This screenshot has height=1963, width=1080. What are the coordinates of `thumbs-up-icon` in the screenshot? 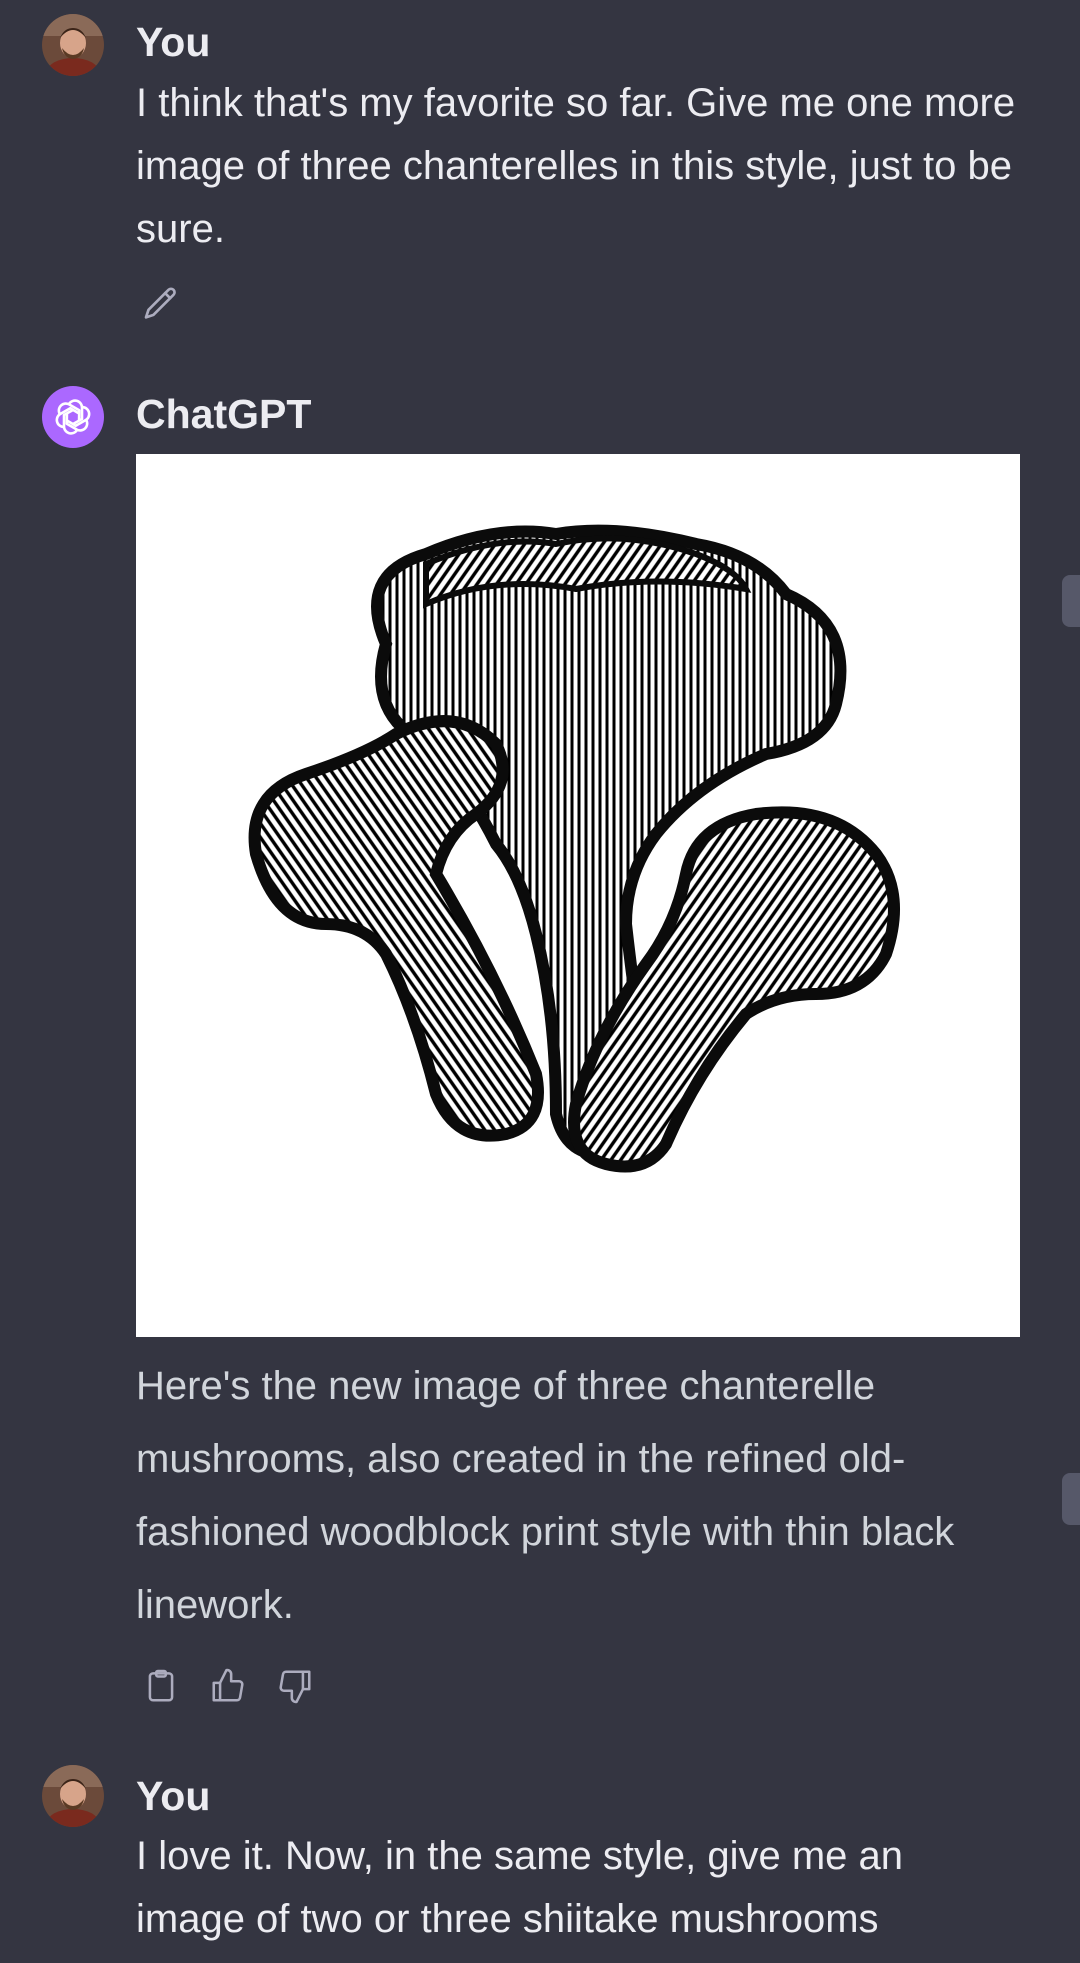 It's located at (228, 1685).